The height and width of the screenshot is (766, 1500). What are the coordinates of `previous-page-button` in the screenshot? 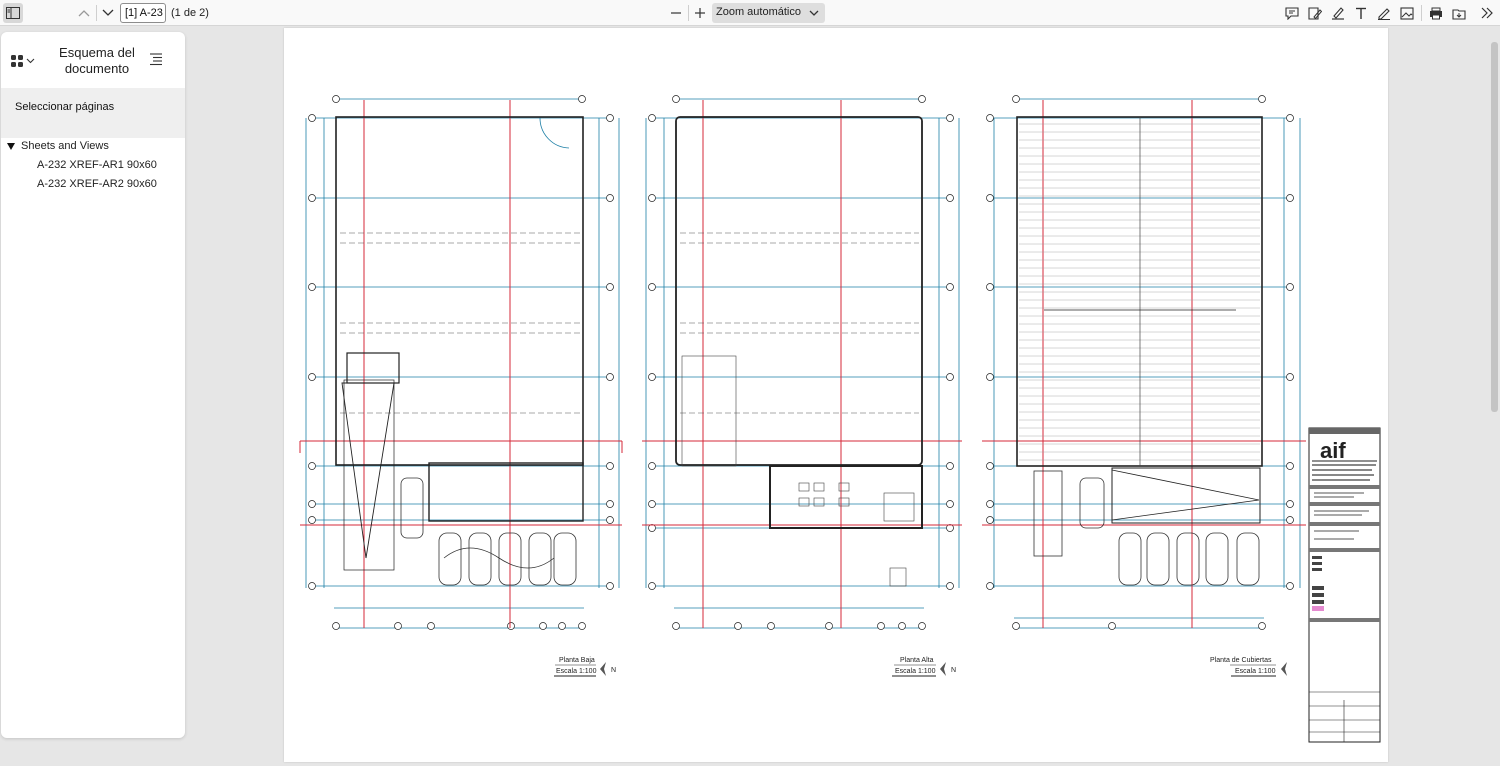 It's located at (84, 13).